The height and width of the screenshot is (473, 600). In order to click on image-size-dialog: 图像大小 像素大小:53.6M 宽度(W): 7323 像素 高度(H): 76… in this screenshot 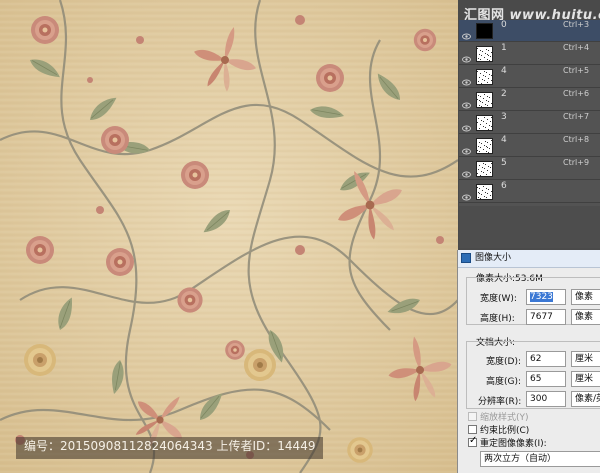, I will do `click(528, 361)`.